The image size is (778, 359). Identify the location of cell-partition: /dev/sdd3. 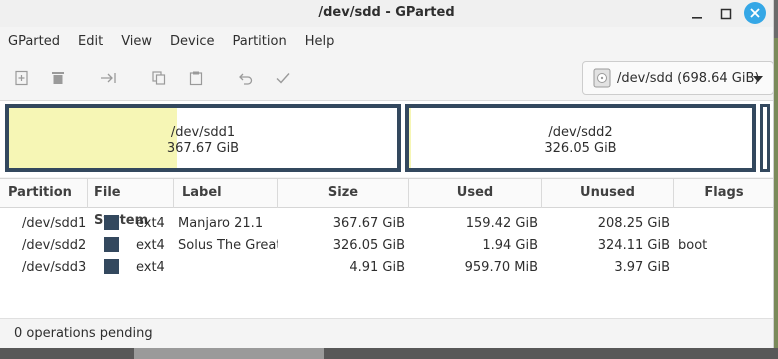
(54, 267).